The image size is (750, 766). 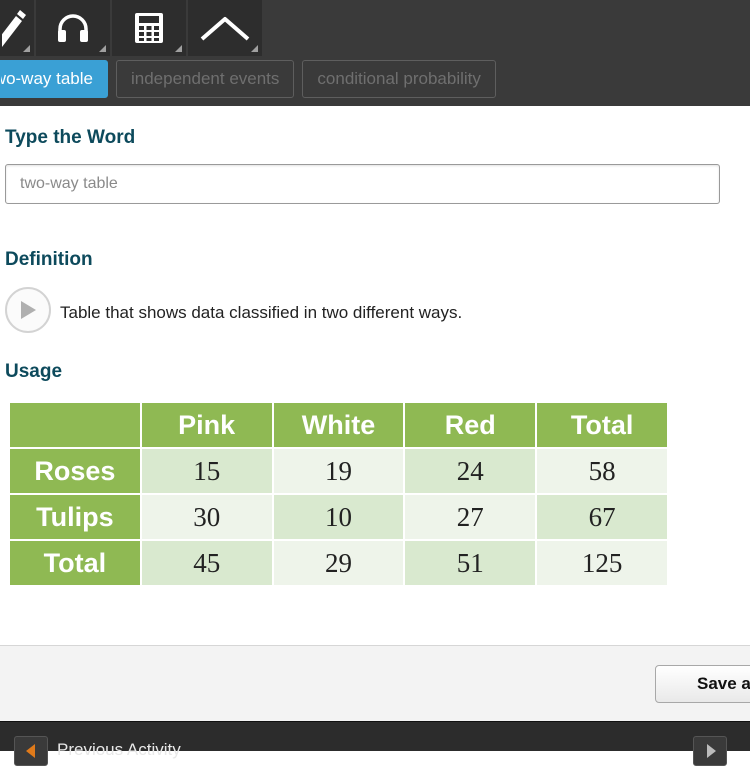 I want to click on tool-group, so click(x=132, y=28).